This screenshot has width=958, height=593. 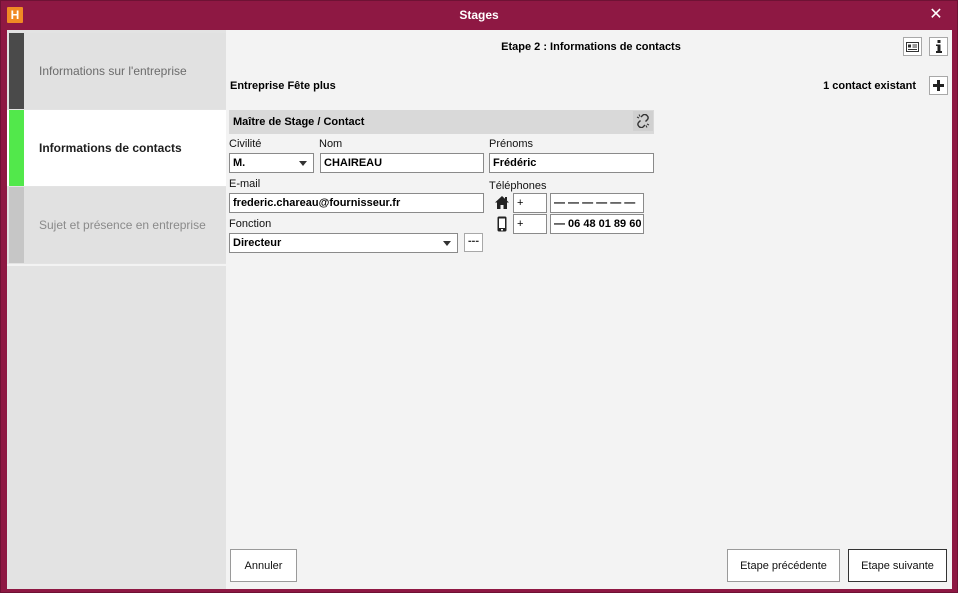 I want to click on sidebar-step-subject-presence: Sujet et présence en entreprise, so click(x=116, y=225).